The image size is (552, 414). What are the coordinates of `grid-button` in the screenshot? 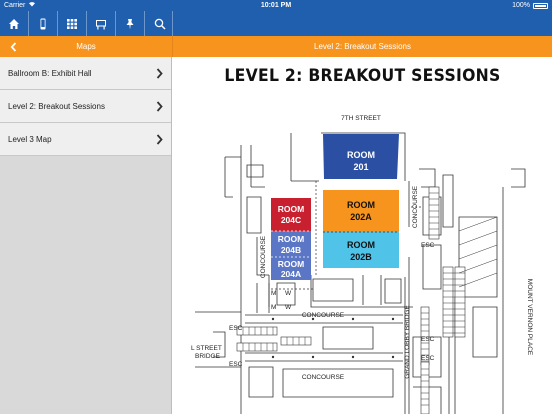 It's located at (72, 23).